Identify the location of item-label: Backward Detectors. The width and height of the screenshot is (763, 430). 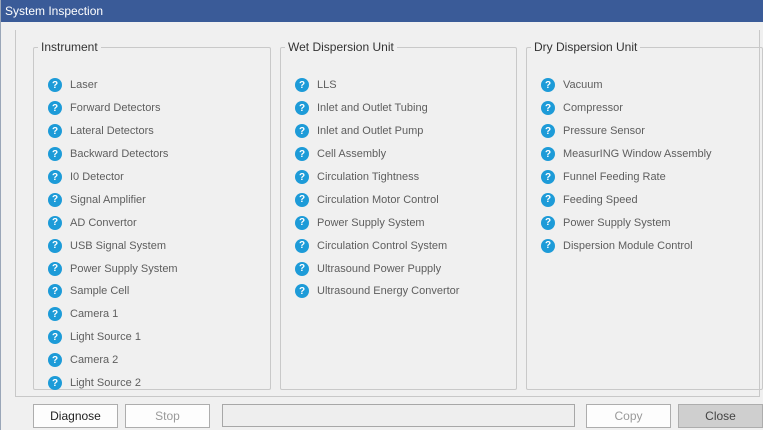
(119, 154).